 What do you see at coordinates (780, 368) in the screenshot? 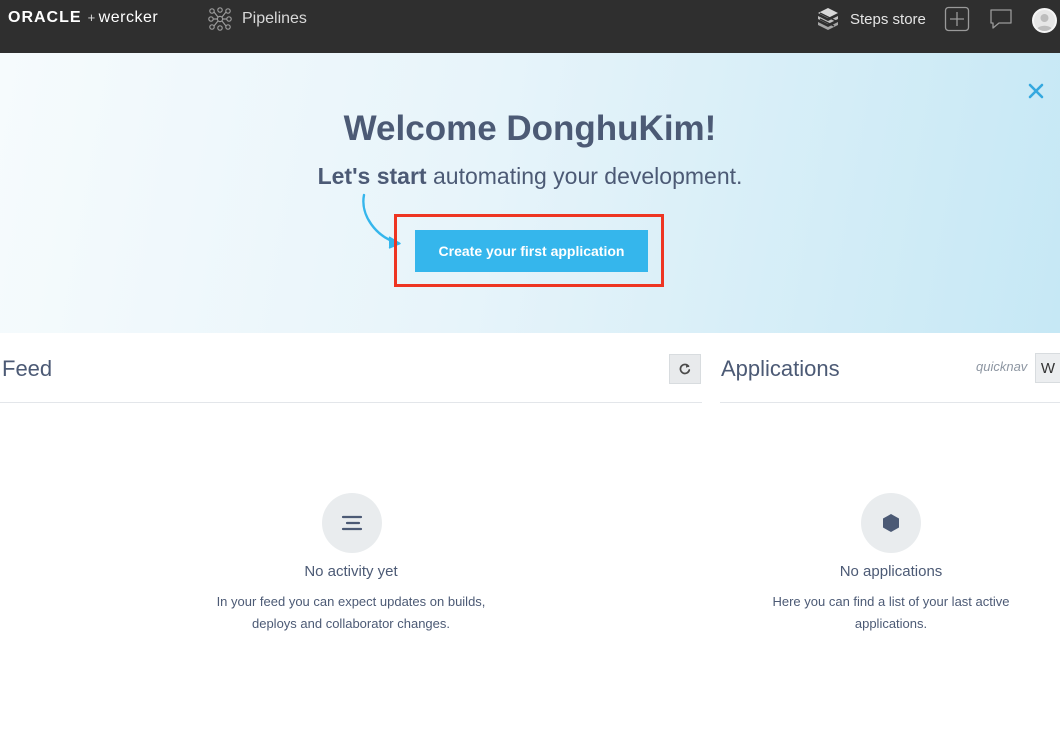
I see `applications-title: Applications` at bounding box center [780, 368].